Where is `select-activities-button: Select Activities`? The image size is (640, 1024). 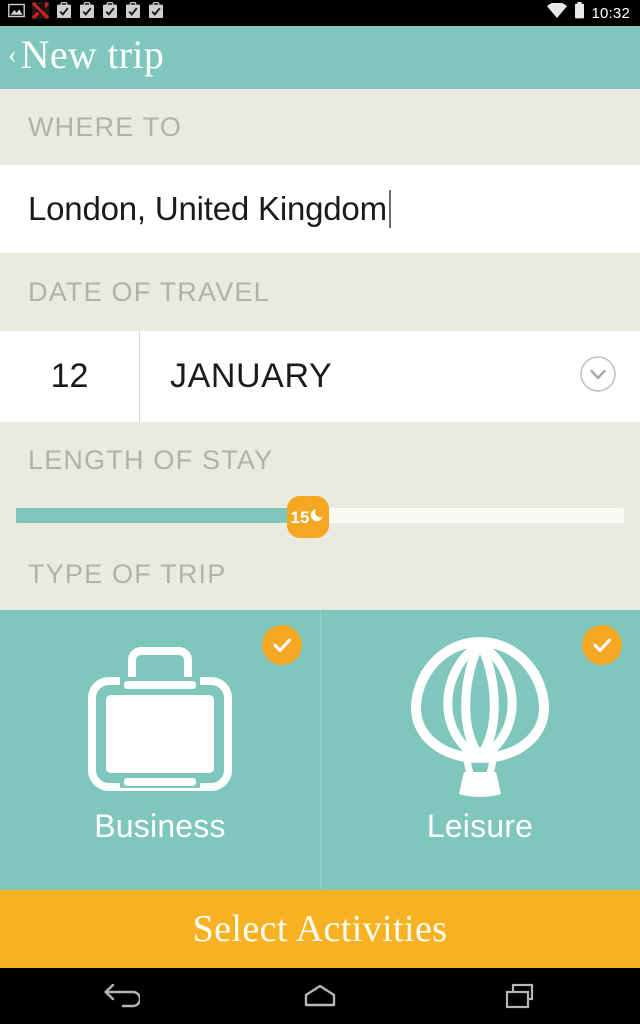 select-activities-button: Select Activities is located at coordinates (320, 929).